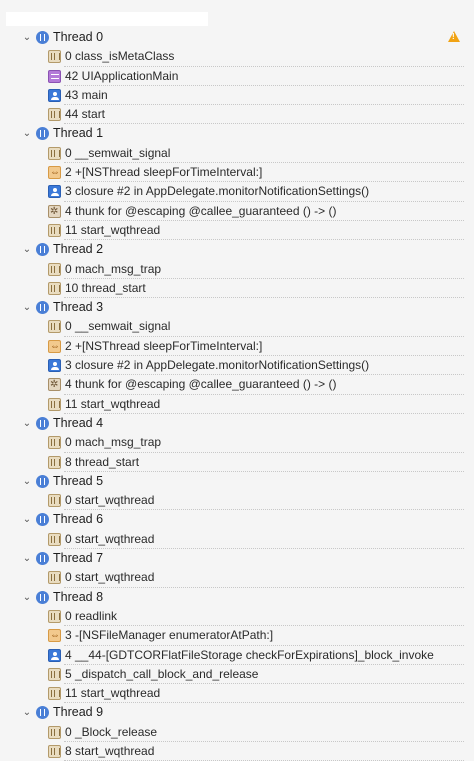 The image size is (474, 761). I want to click on stack-frame-label: 3 -[NSFileManager enumeratorAtPath:], so click(169, 635).